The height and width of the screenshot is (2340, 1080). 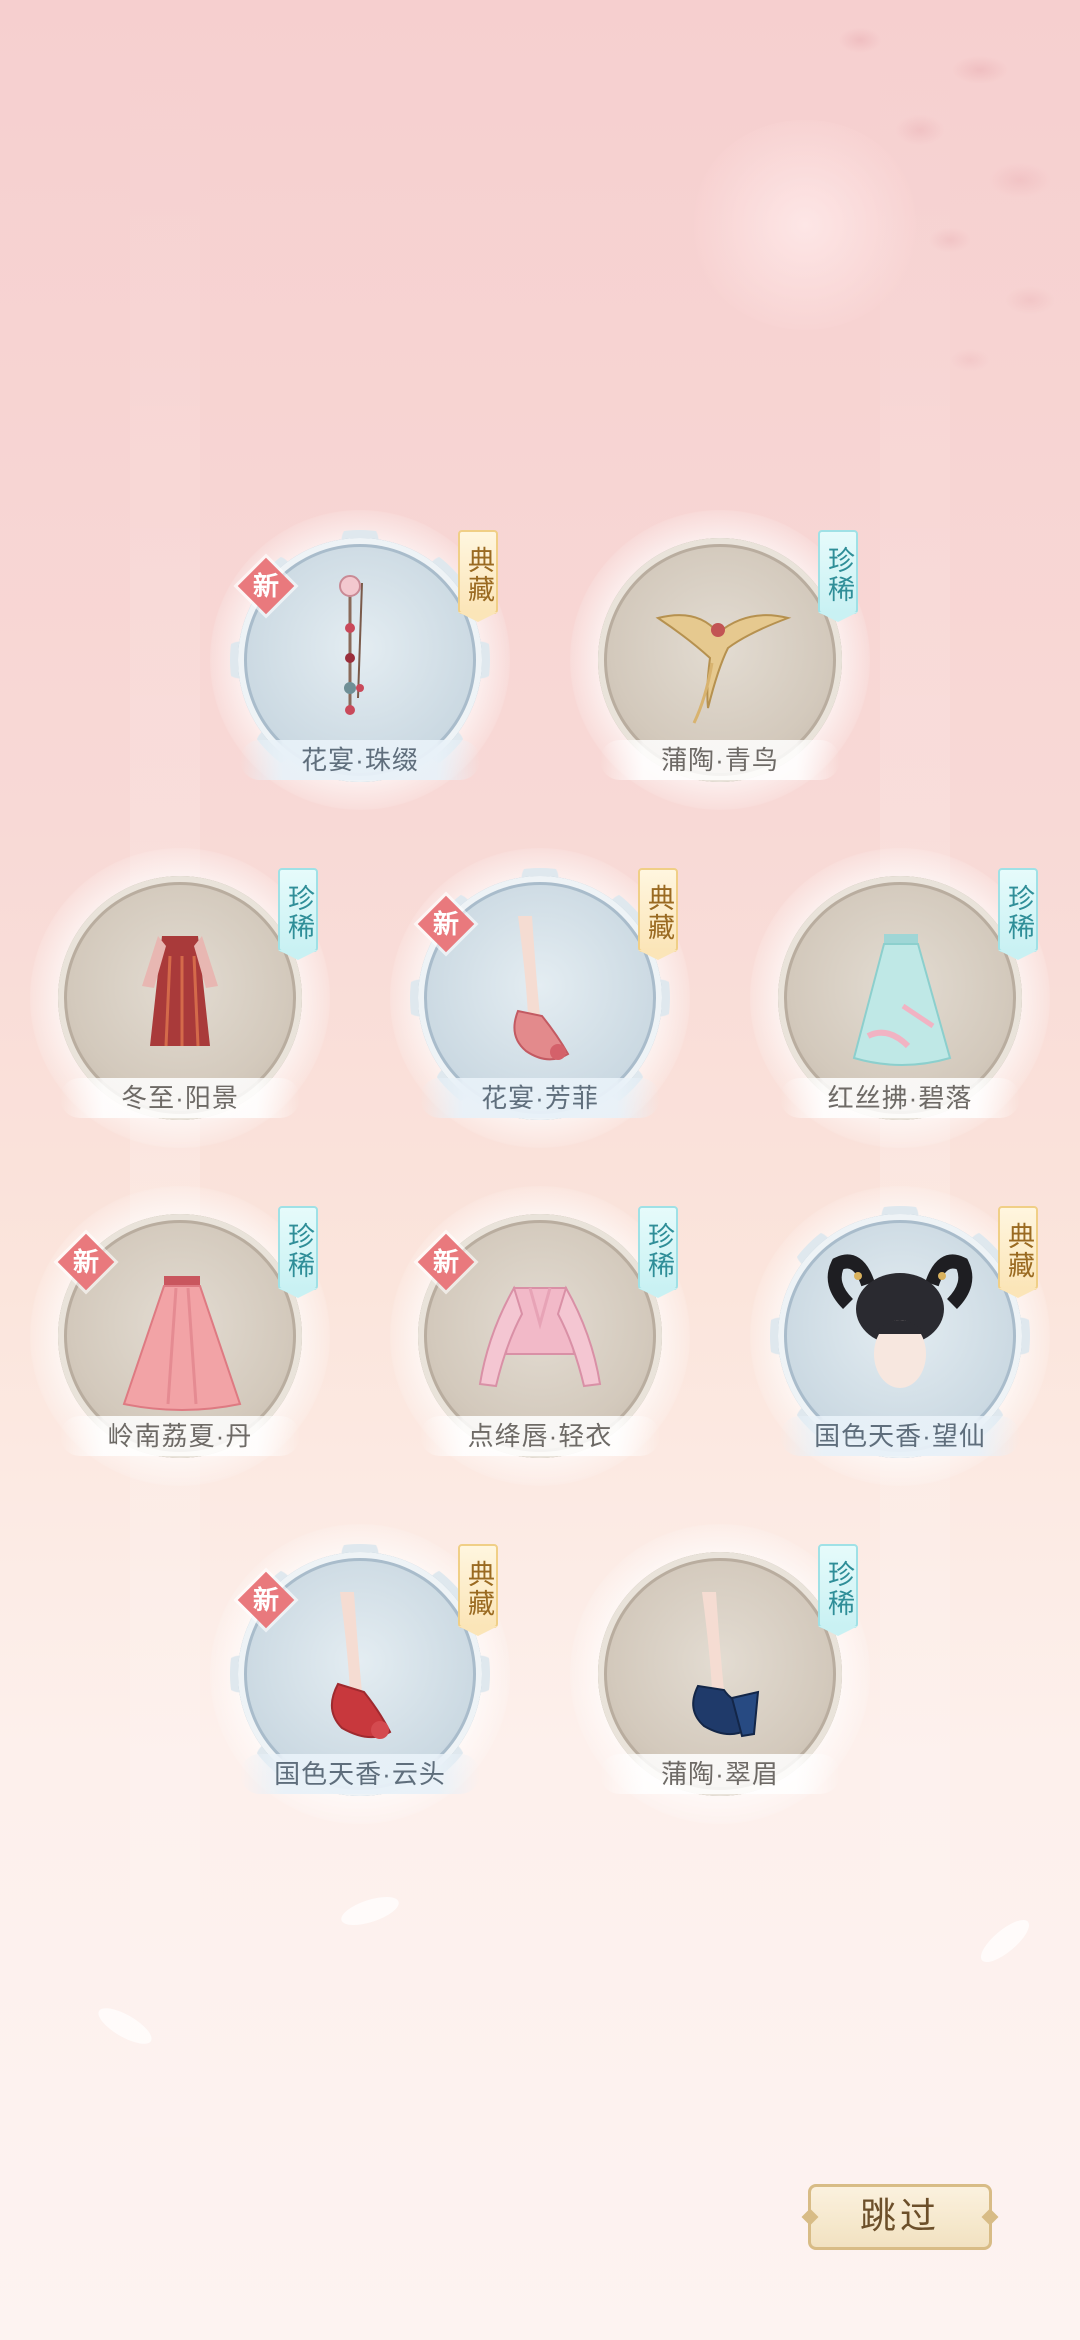 I want to click on skip-button: 跳过, so click(x=900, y=2217).